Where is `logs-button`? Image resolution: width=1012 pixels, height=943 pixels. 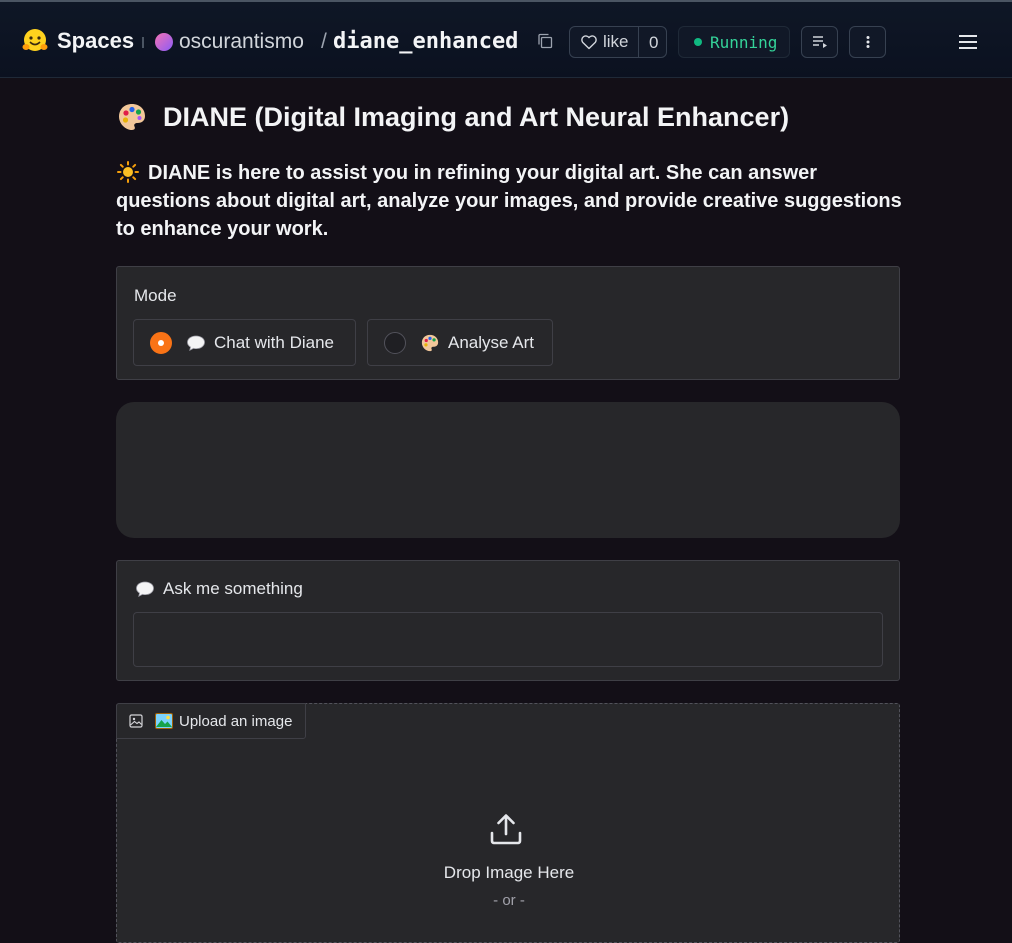 logs-button is located at coordinates (819, 42).